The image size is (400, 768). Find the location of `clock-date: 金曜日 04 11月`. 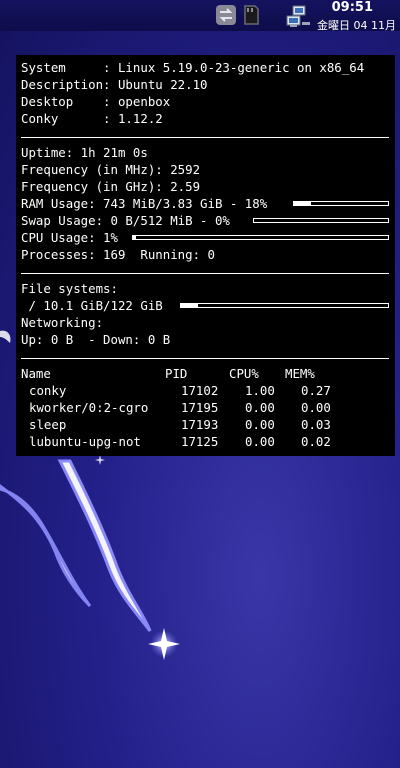

clock-date: 金曜日 04 11月 is located at coordinates (356, 25).